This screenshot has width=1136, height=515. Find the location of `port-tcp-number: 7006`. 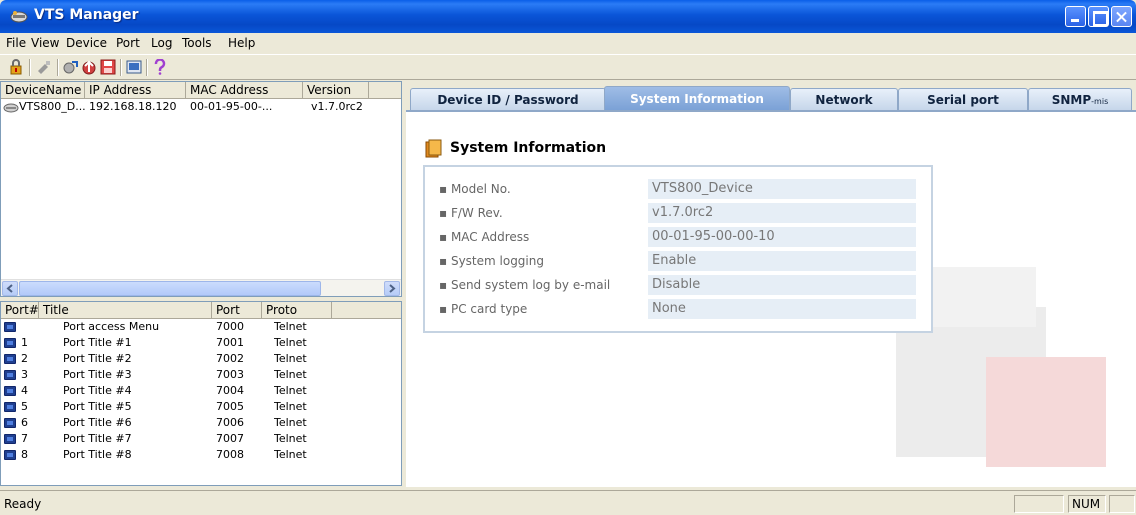

port-tcp-number: 7006 is located at coordinates (230, 422).